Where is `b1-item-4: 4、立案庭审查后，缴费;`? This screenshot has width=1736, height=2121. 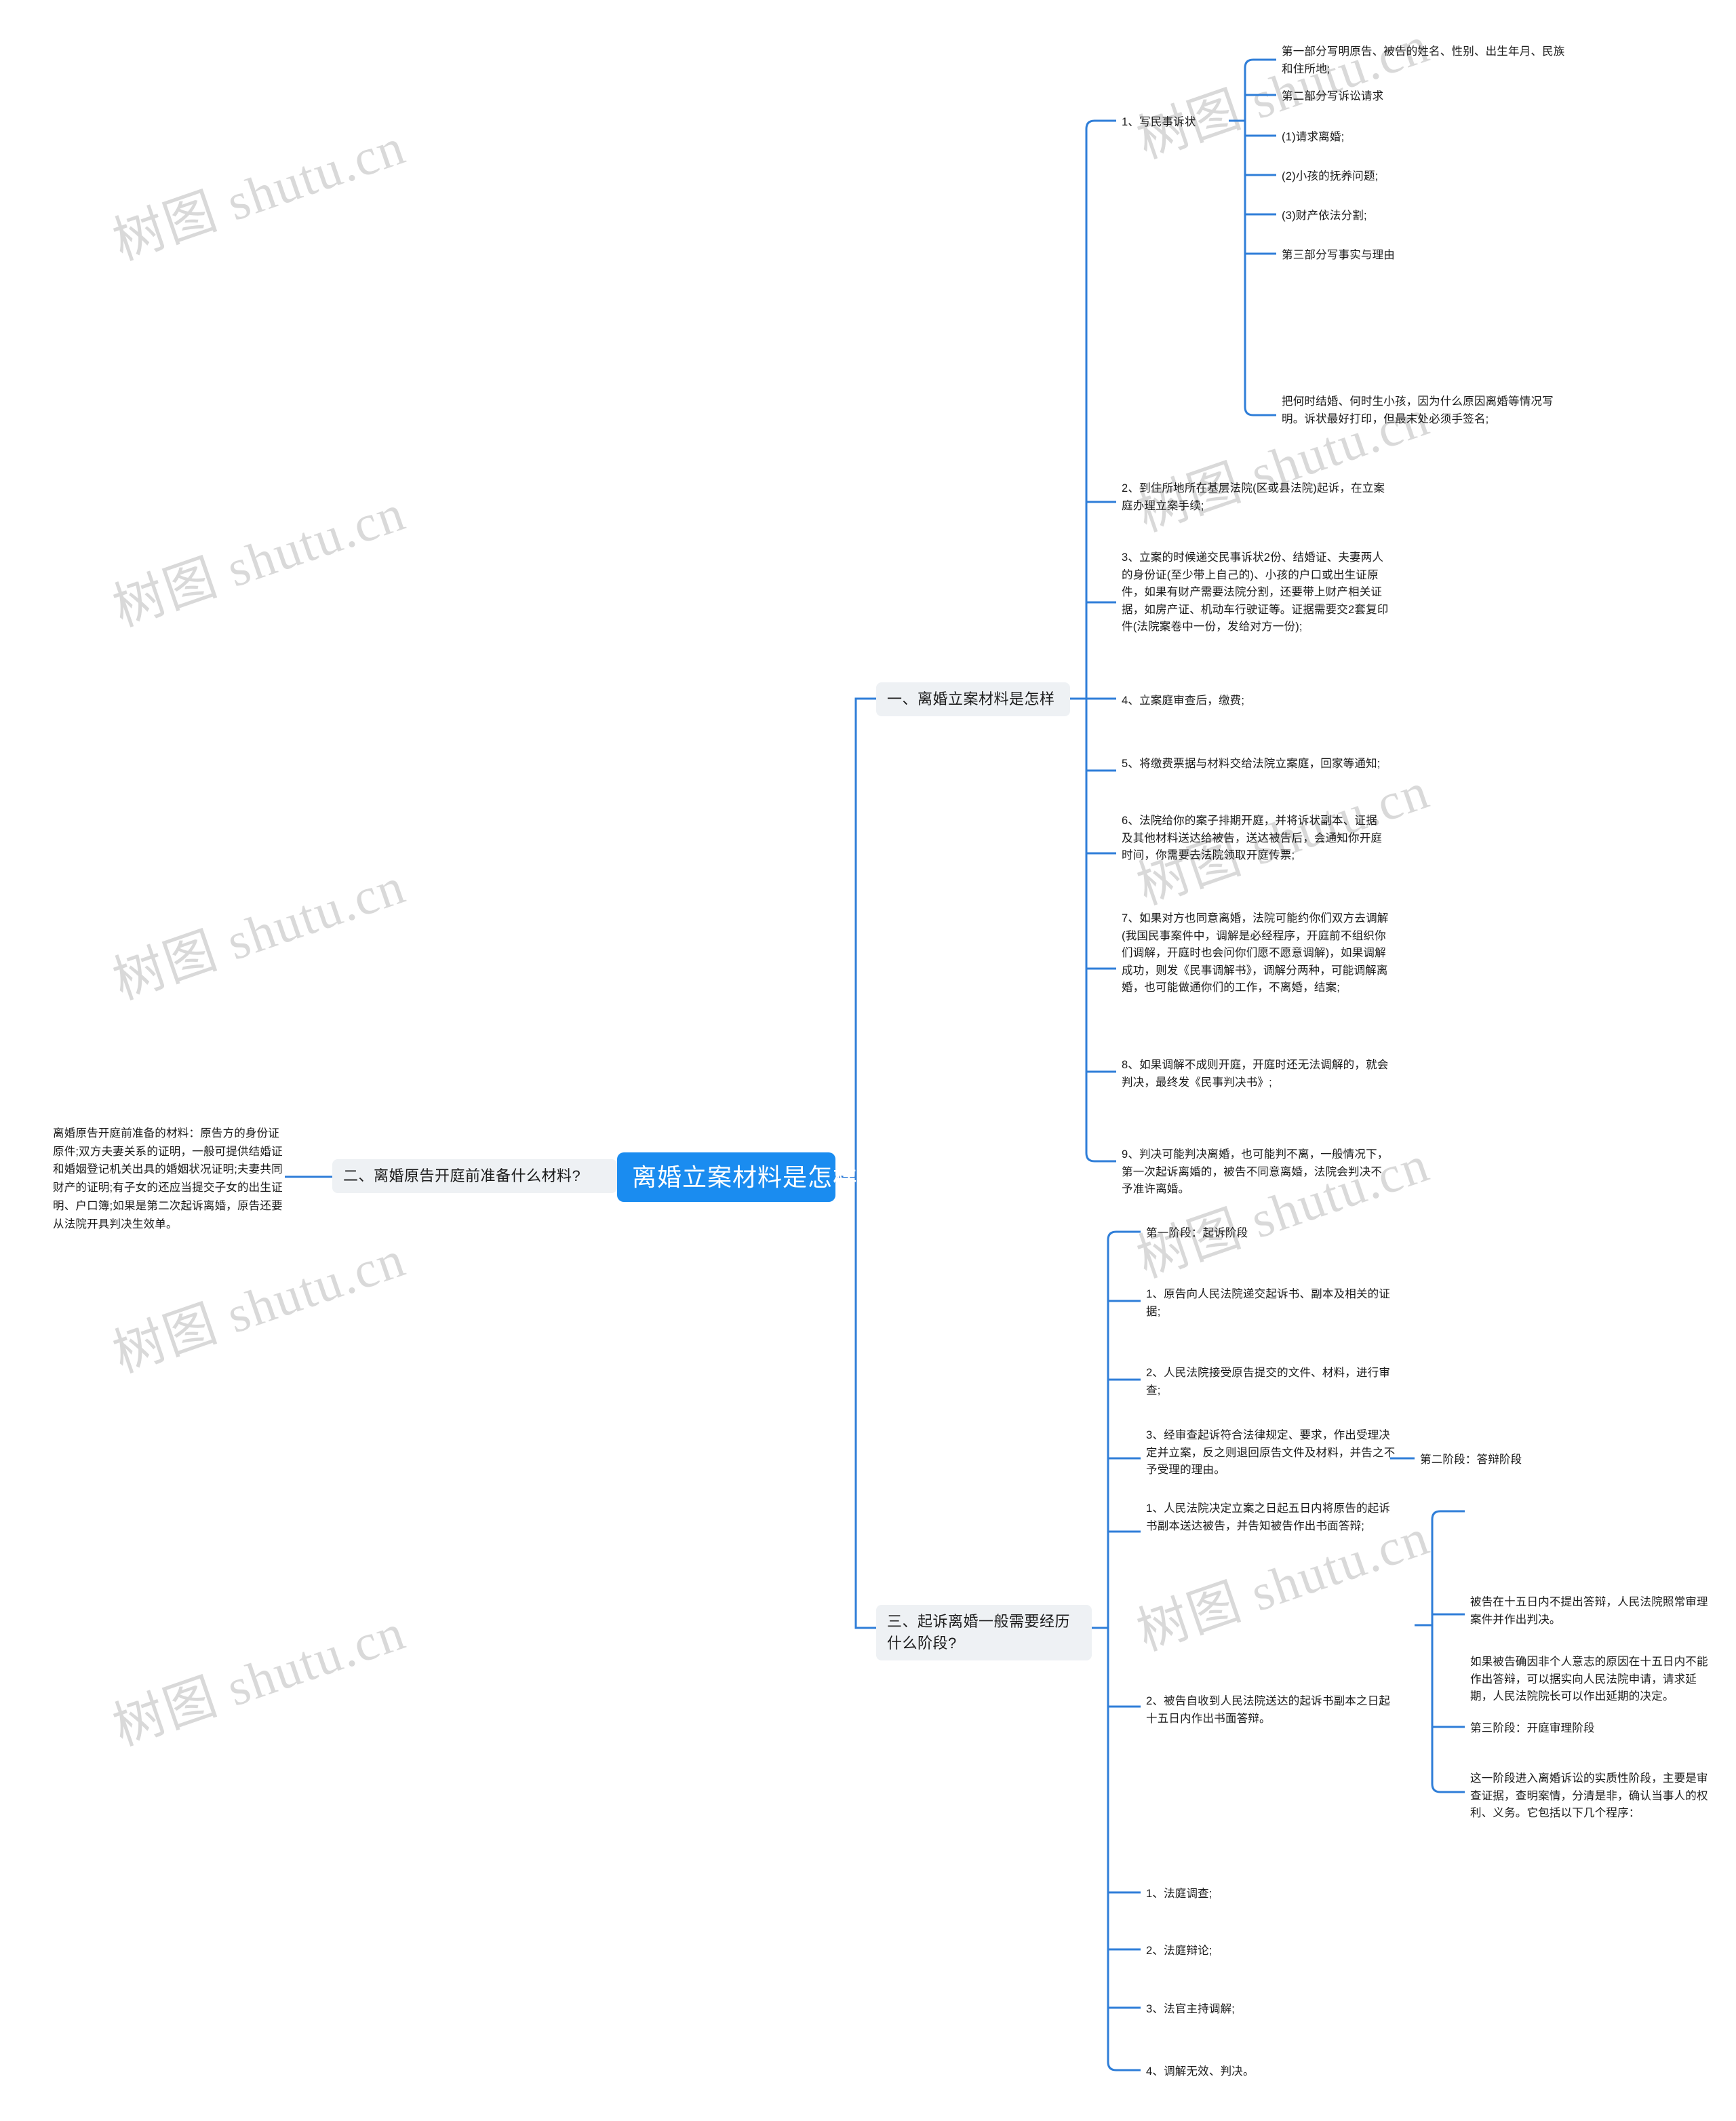
b1-item-4: 4、立案庭审查后，缴费; is located at coordinates (1230, 701).